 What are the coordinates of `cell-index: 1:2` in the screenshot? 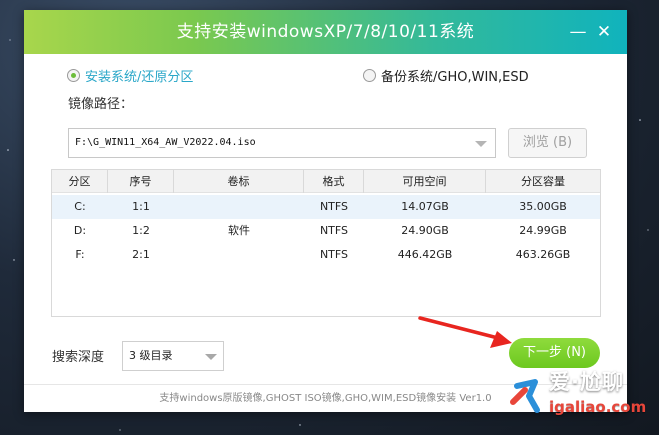 It's located at (141, 230).